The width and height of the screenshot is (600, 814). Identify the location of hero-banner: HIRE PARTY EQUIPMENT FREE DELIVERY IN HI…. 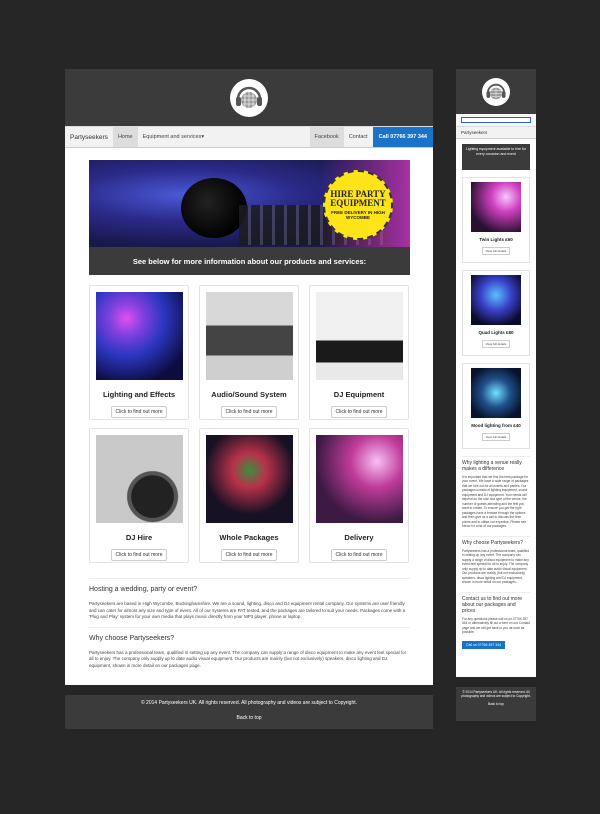
(249, 217).